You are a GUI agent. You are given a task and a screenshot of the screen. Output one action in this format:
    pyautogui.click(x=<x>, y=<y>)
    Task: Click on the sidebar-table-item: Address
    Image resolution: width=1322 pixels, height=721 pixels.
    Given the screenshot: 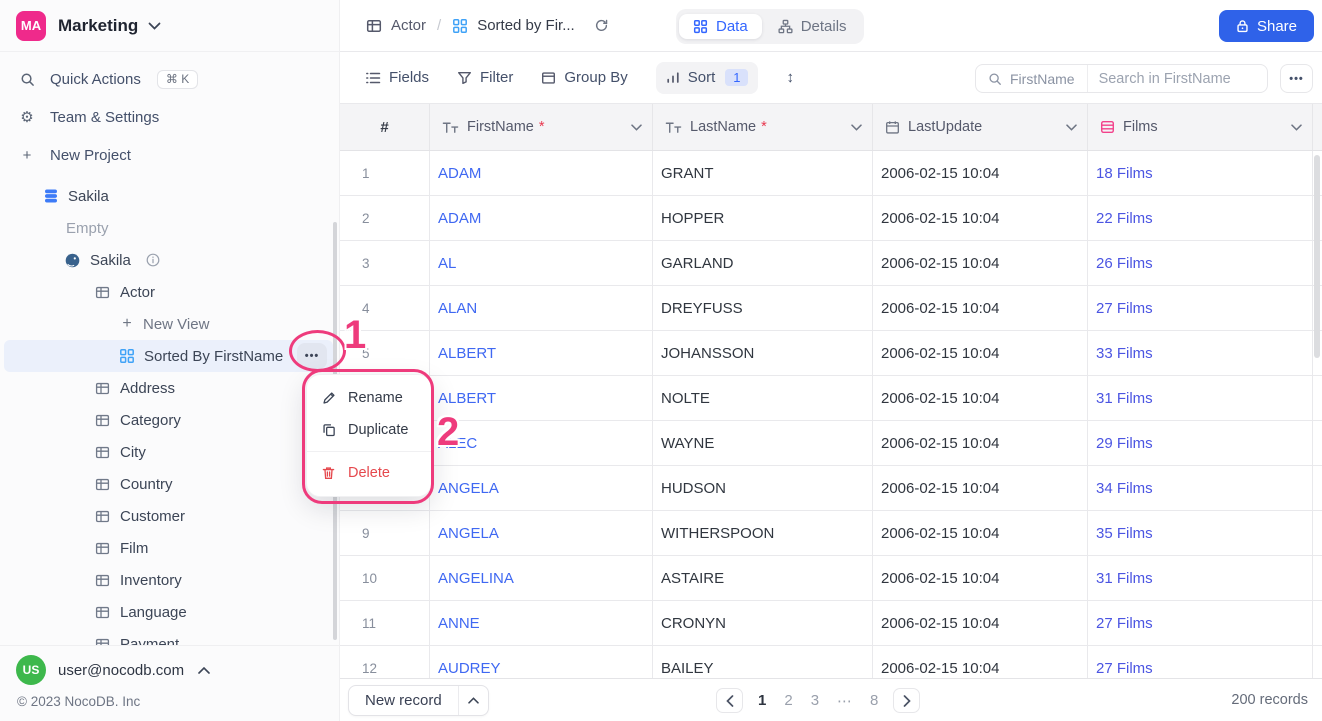 What is the action you would take?
    pyautogui.click(x=169, y=388)
    